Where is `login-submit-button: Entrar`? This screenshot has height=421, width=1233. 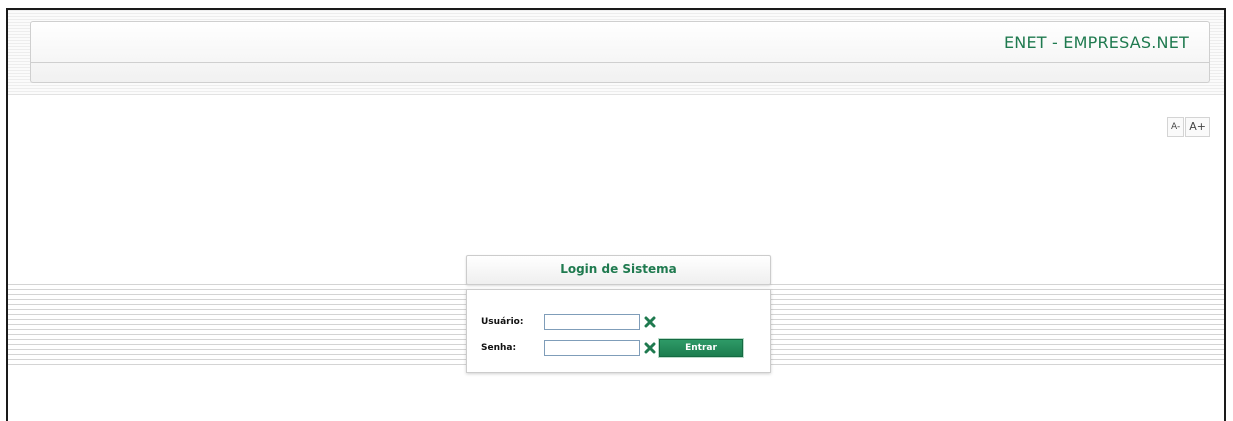 login-submit-button: Entrar is located at coordinates (701, 348).